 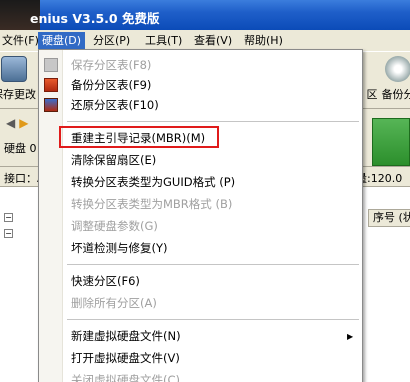 I want to click on menu-item-open-virtual-disk: 打开虚拟硬盘文件(V), so click(x=125, y=358).